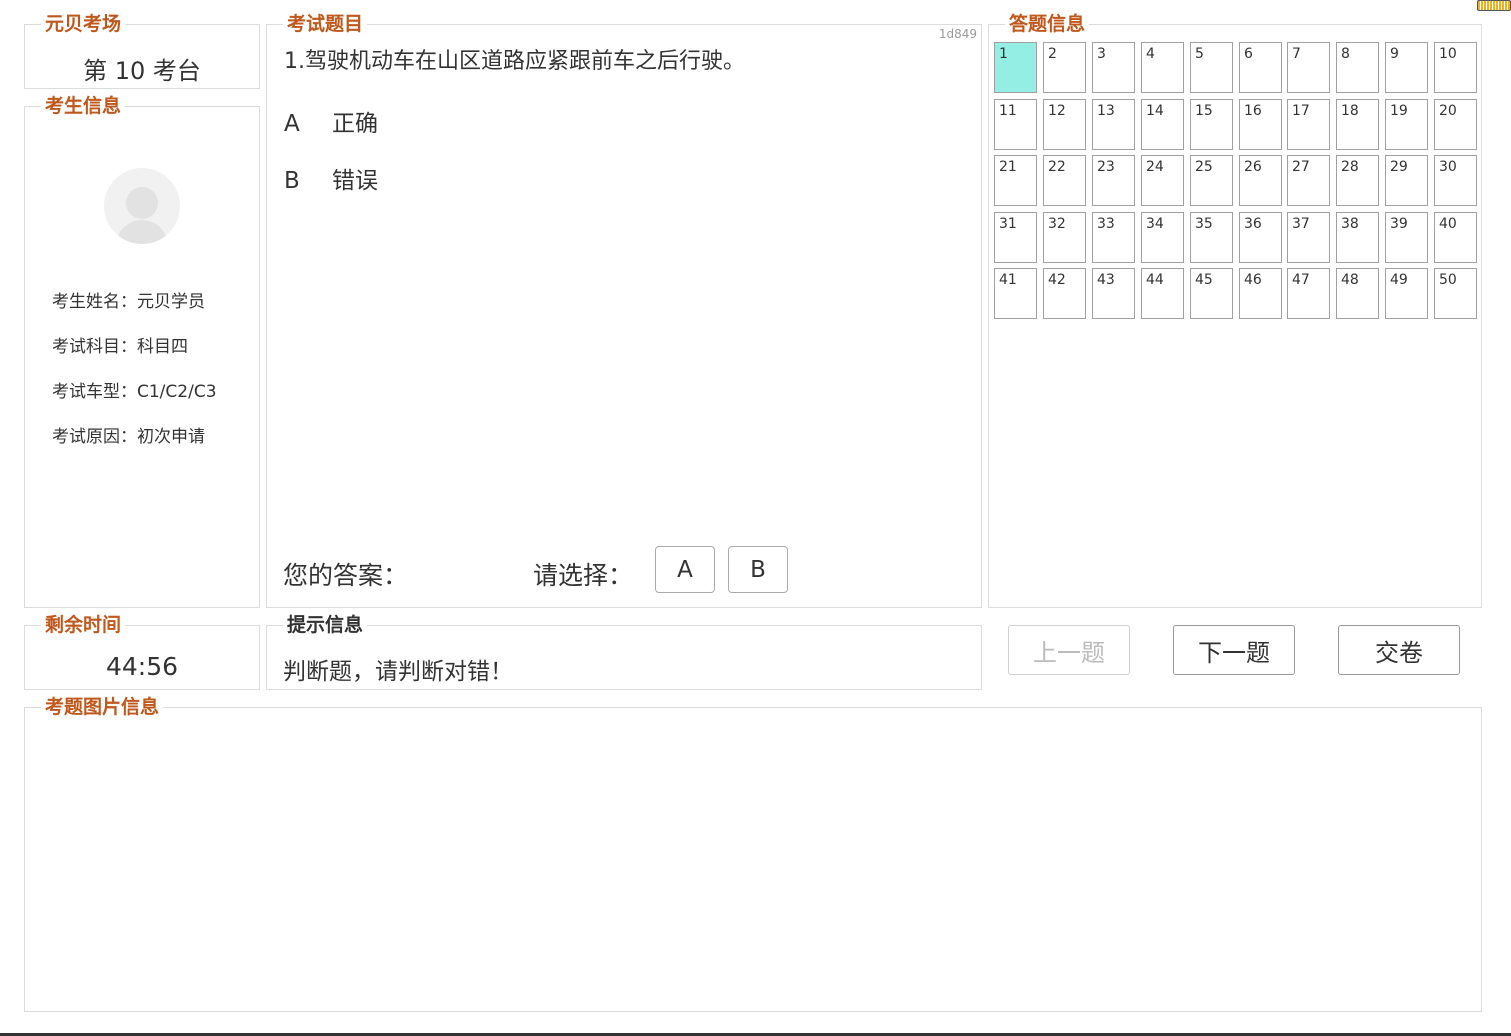  What do you see at coordinates (1234, 650) in the screenshot?
I see `next-question-button: 下一题` at bounding box center [1234, 650].